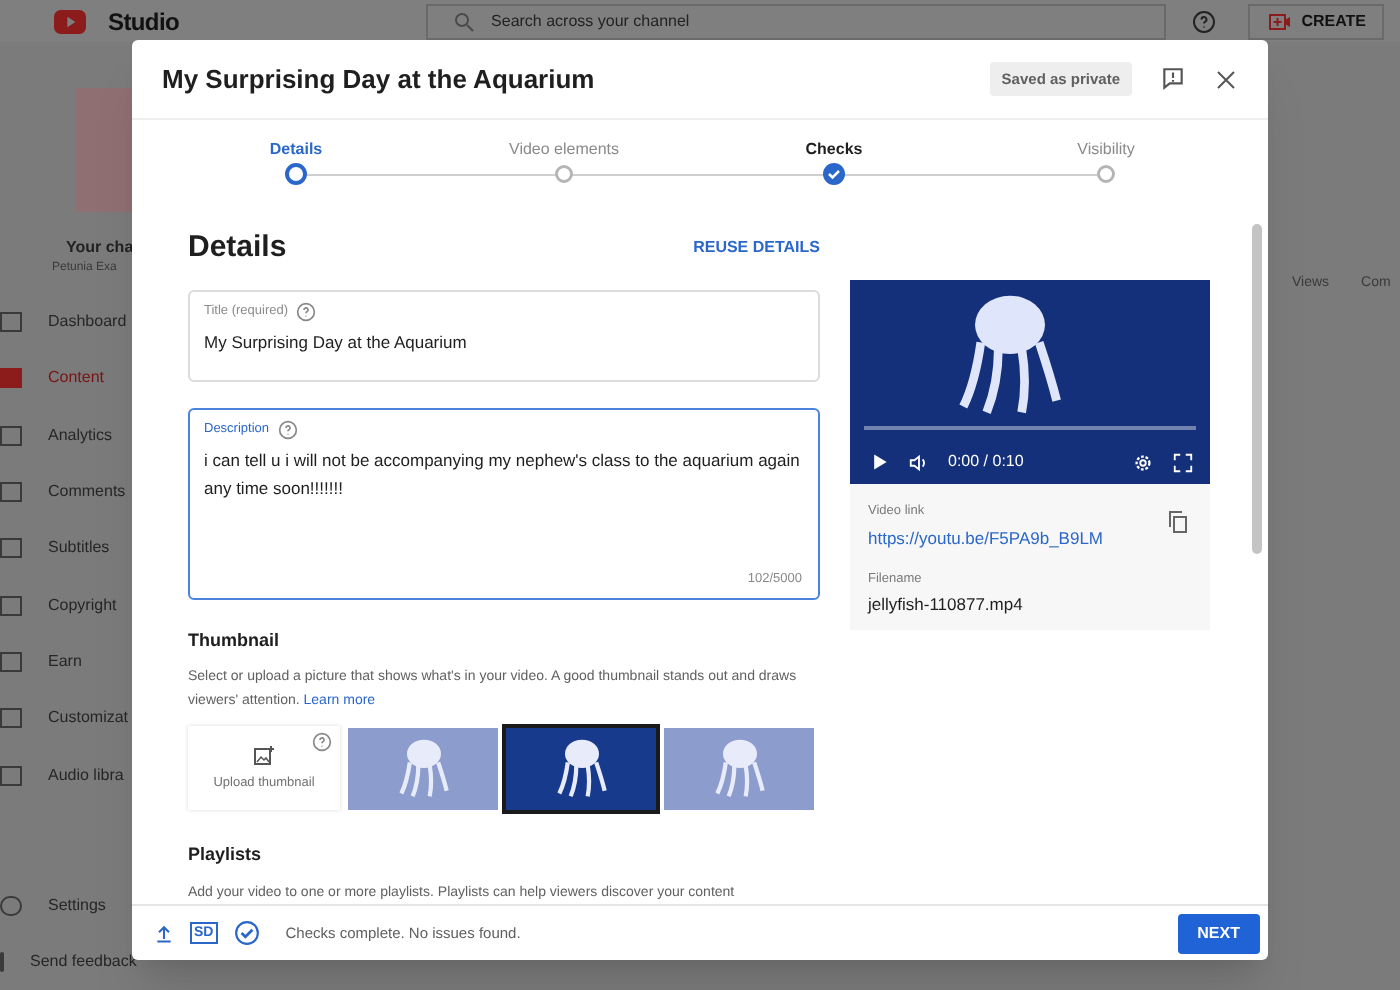 This screenshot has height=990, width=1400. Describe the element at coordinates (164, 933) in the screenshot. I see `upload-icon` at that location.